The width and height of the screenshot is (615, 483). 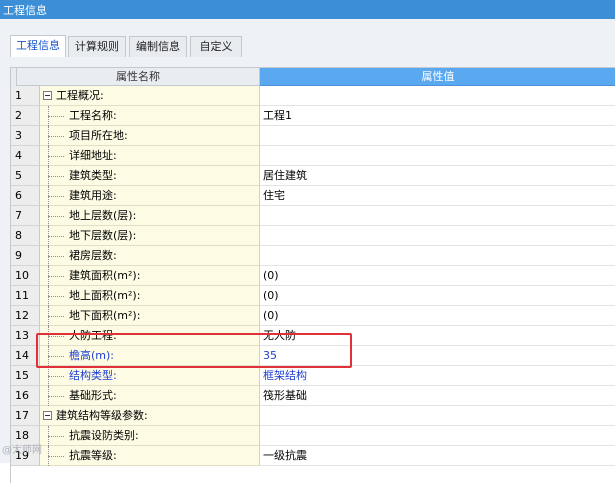 I want to click on table-row: 11 地上面积(m²): (0), so click(x=313, y=296).